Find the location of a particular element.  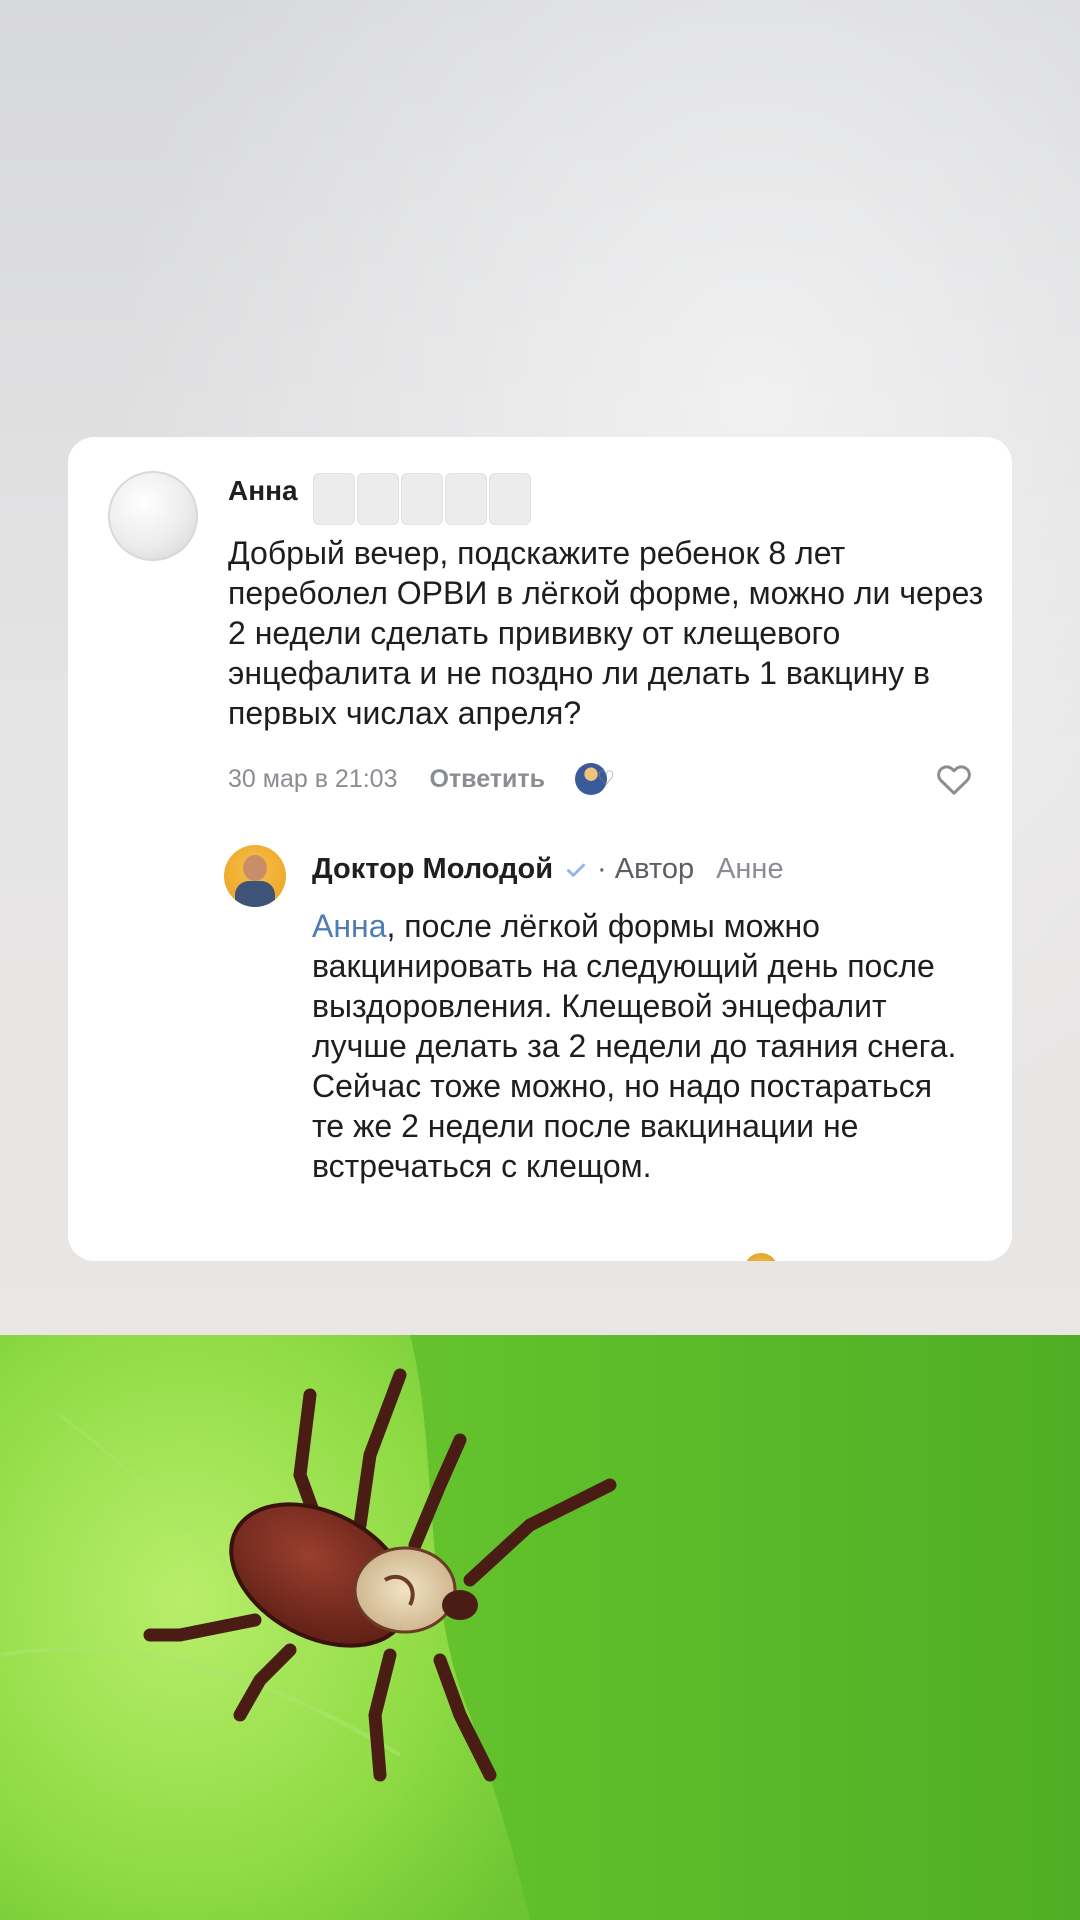

censored-surname is located at coordinates (422, 499).